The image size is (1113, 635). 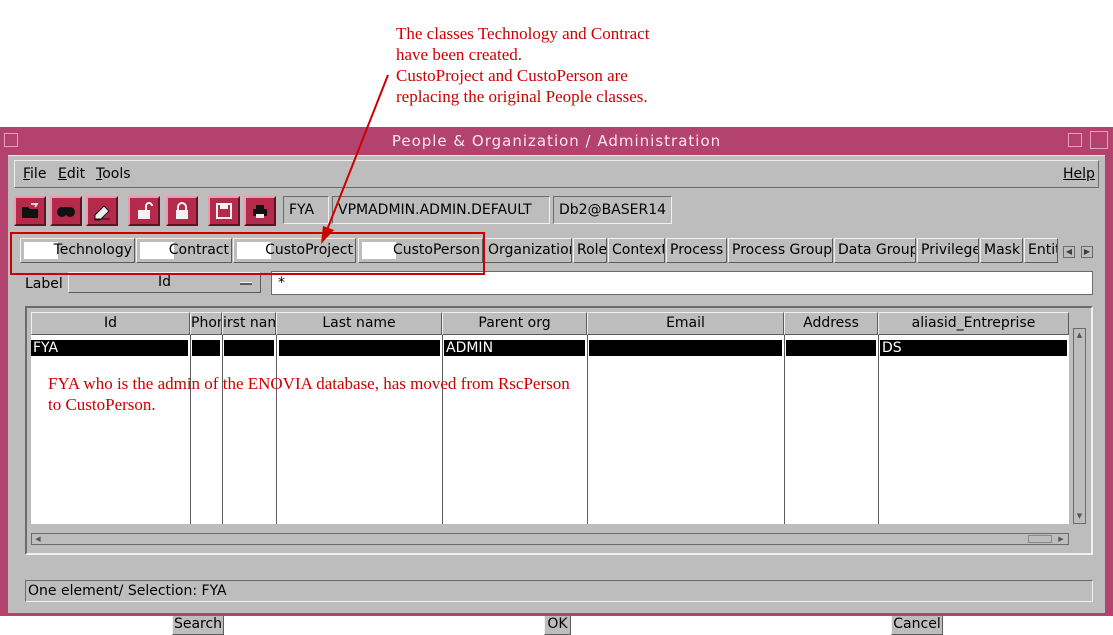 I want to click on tab-role: Role, so click(x=590, y=250).